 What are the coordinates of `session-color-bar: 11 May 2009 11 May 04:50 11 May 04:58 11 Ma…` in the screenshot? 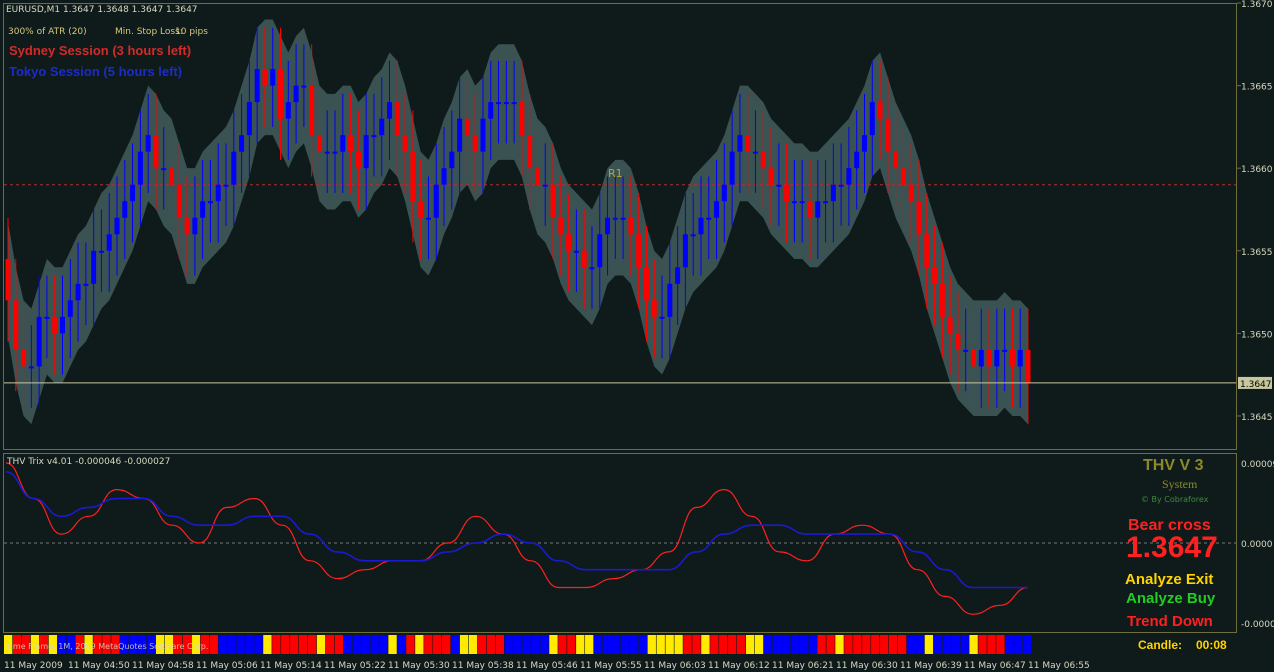 It's located at (547, 653).